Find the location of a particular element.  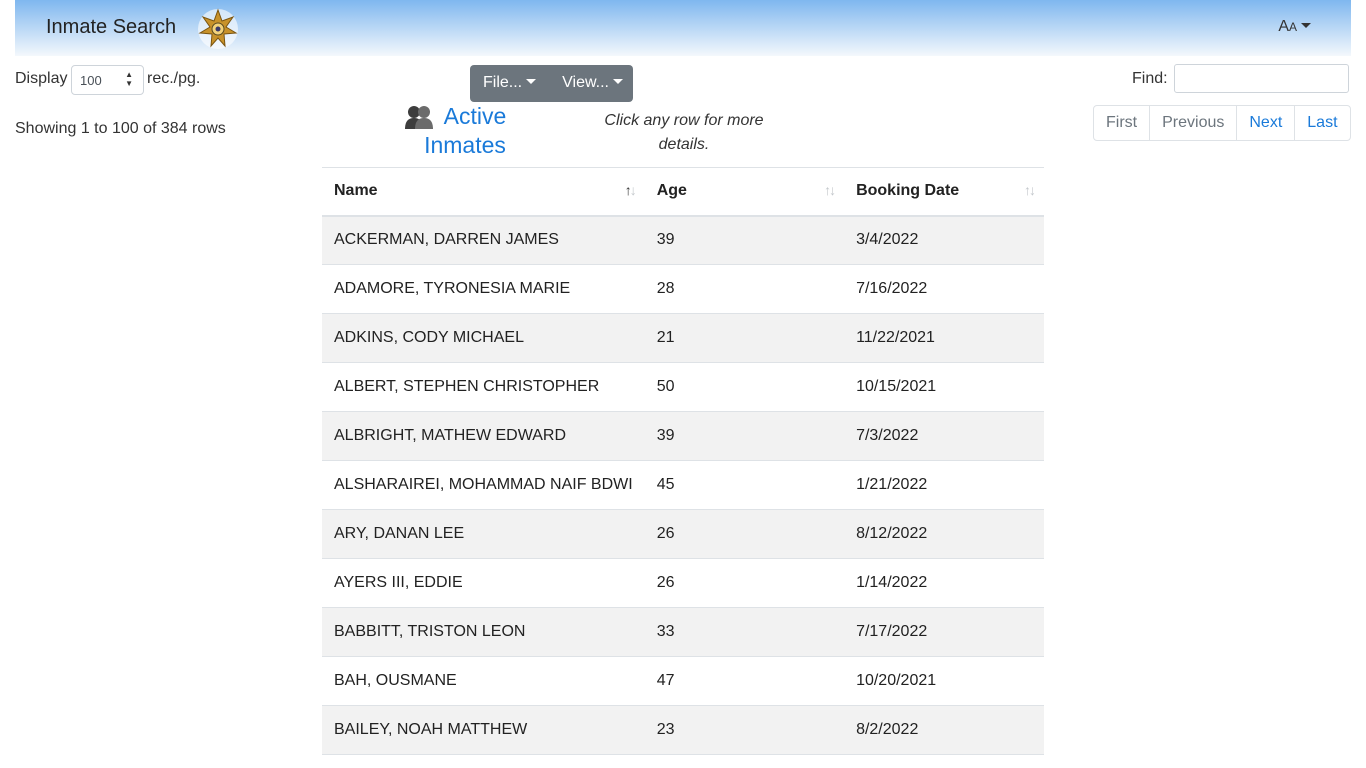

row-count-status: Showing 1 to 100 of 384 rows is located at coordinates (120, 128).